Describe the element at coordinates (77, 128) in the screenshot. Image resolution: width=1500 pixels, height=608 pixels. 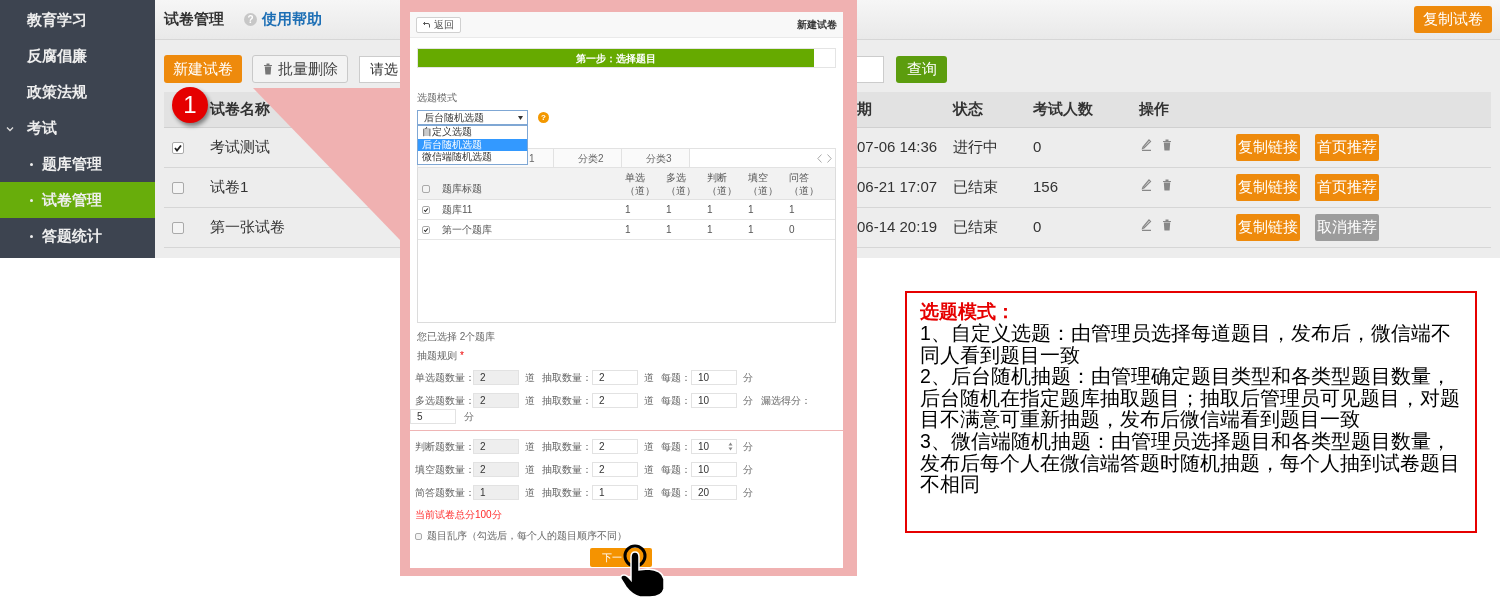
I see `sidebar-item: 考试` at that location.